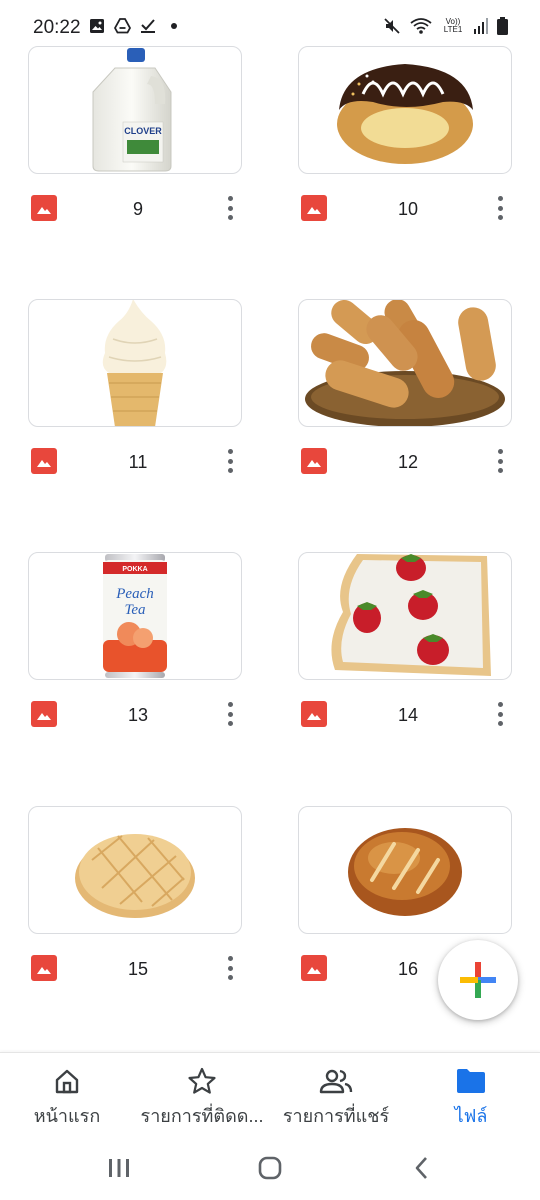  I want to click on can-brand-text: POKKA, so click(134, 569).